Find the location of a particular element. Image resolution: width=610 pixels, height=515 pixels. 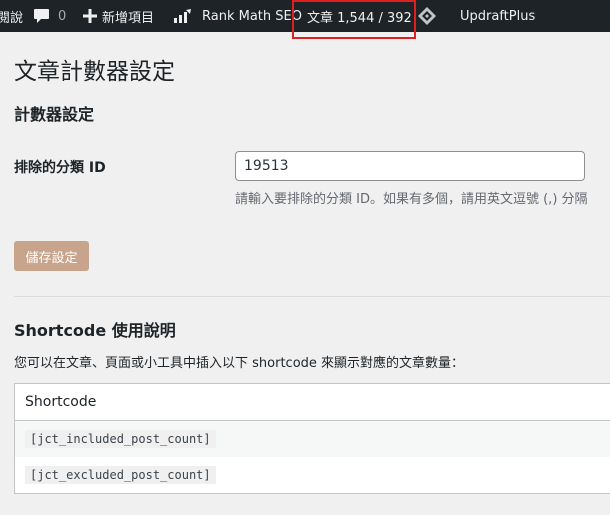

exclude-category-input is located at coordinates (410, 166).